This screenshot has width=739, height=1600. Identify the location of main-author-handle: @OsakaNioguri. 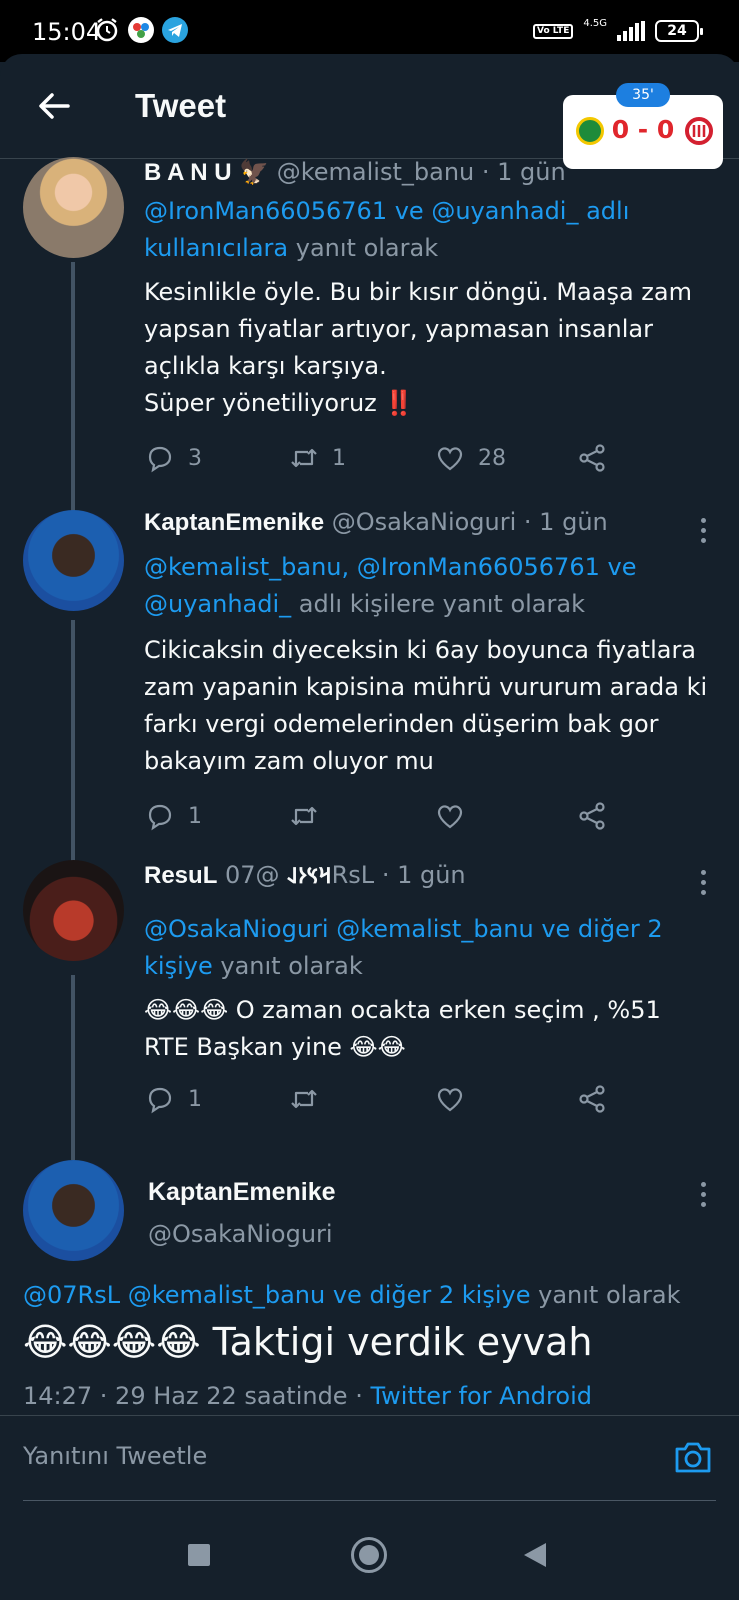
(240, 1234).